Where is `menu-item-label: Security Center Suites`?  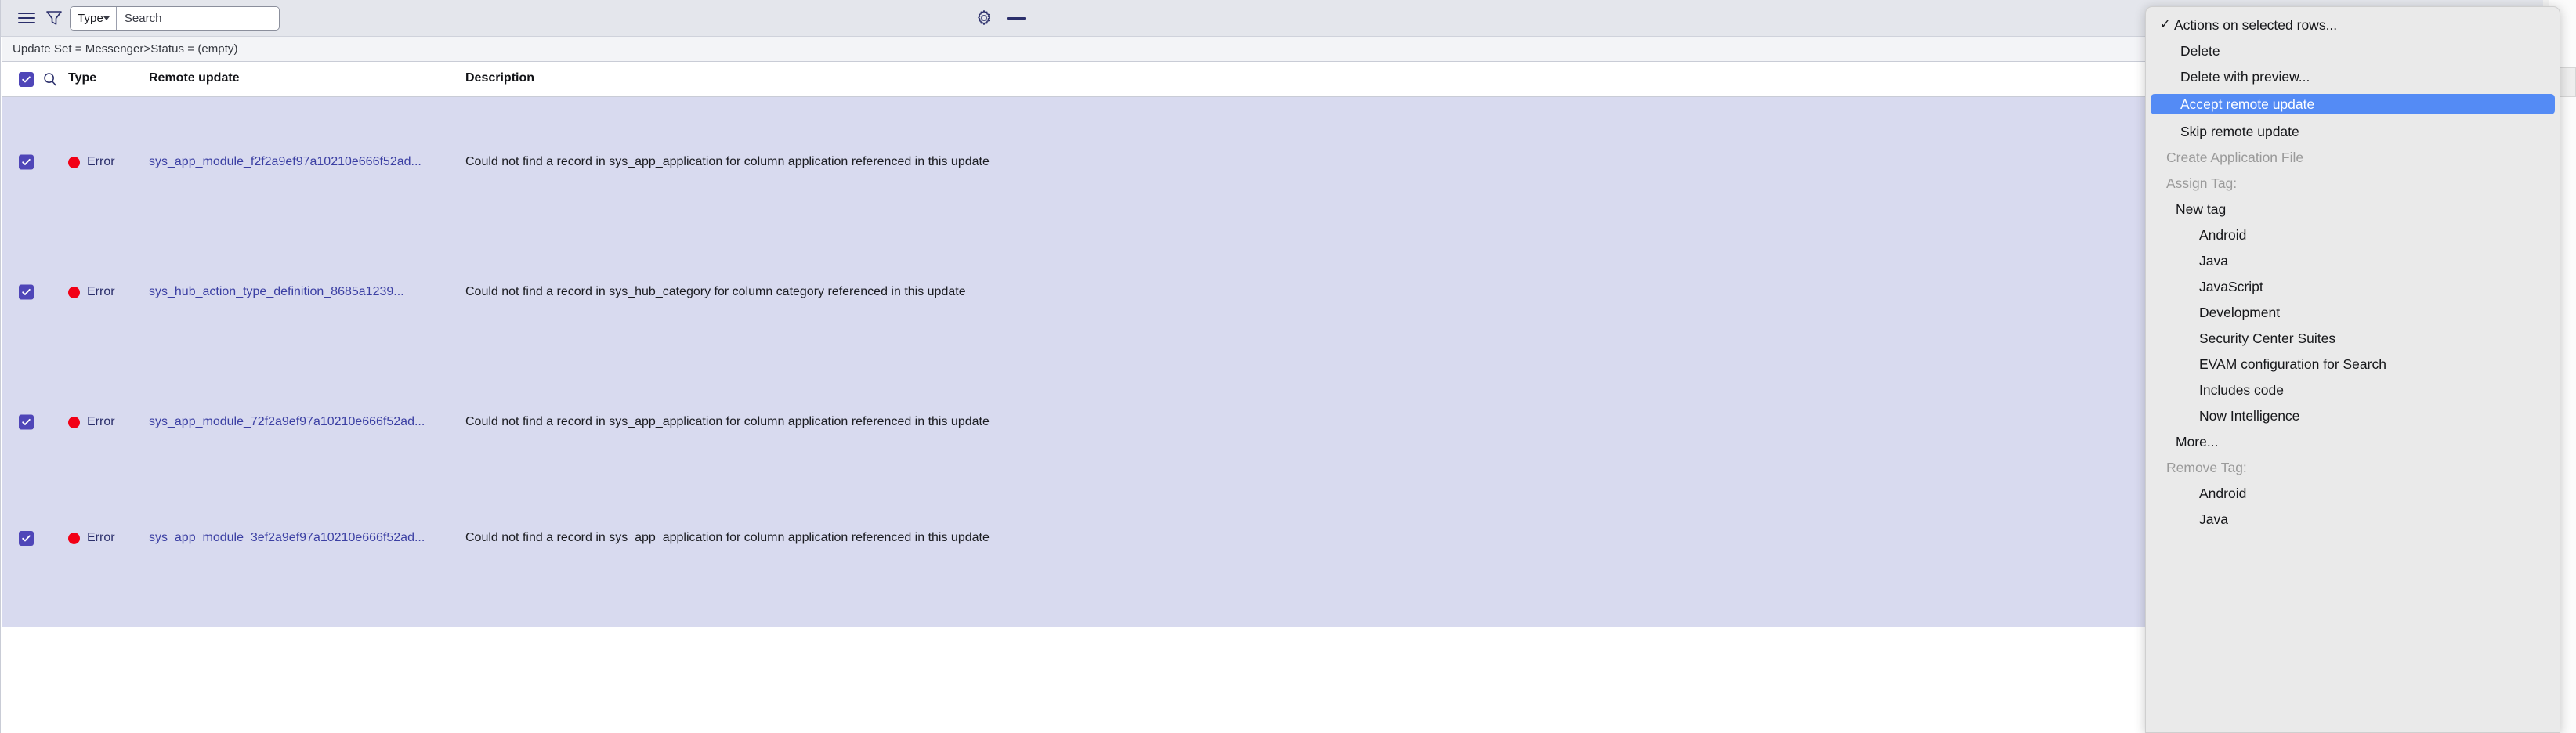 menu-item-label: Security Center Suites is located at coordinates (2267, 338).